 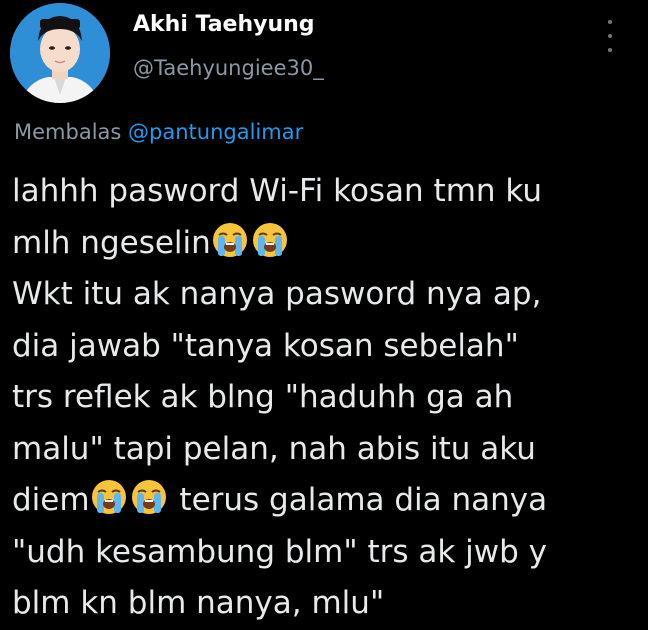 I want to click on tweet-line-text: "udh kesambung blm" trs ak jwb y, so click(x=280, y=551).